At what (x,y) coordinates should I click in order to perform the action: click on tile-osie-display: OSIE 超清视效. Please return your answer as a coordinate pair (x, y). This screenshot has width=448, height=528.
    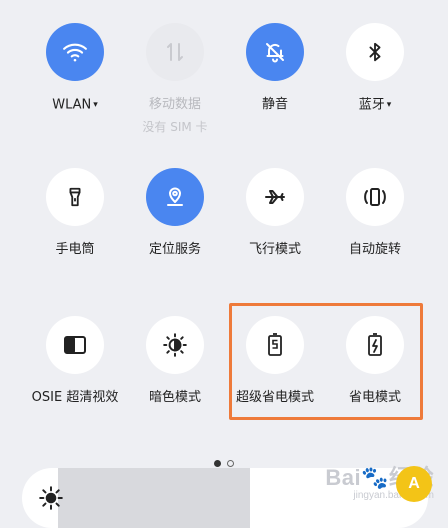
    Looking at the image, I should click on (75, 361).